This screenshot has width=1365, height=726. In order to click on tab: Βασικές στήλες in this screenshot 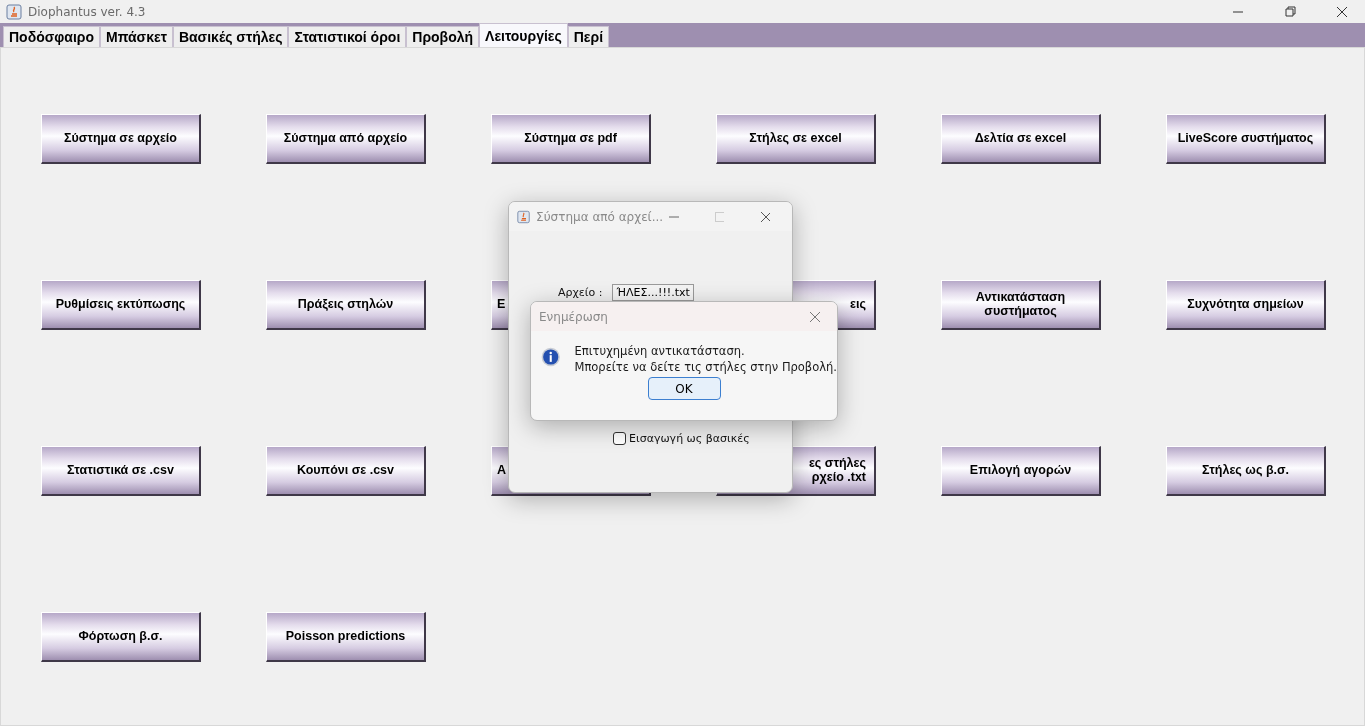, I will do `click(230, 36)`.